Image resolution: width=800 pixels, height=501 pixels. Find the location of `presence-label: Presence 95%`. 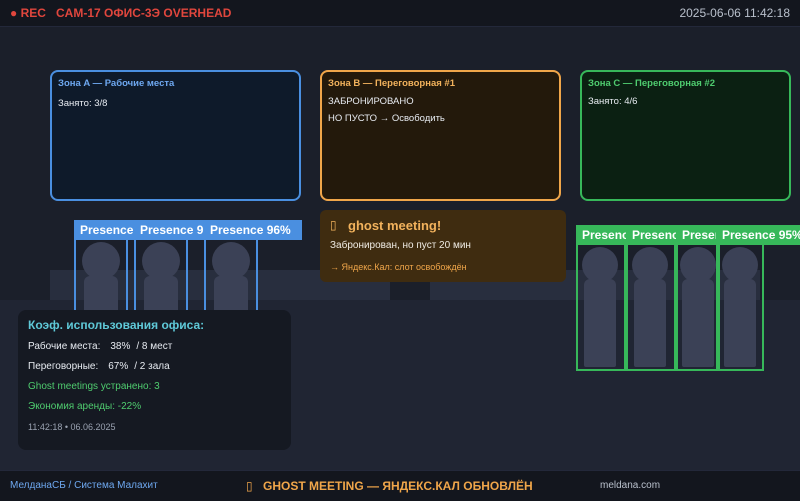

presence-label: Presence 95% is located at coordinates (758, 235).